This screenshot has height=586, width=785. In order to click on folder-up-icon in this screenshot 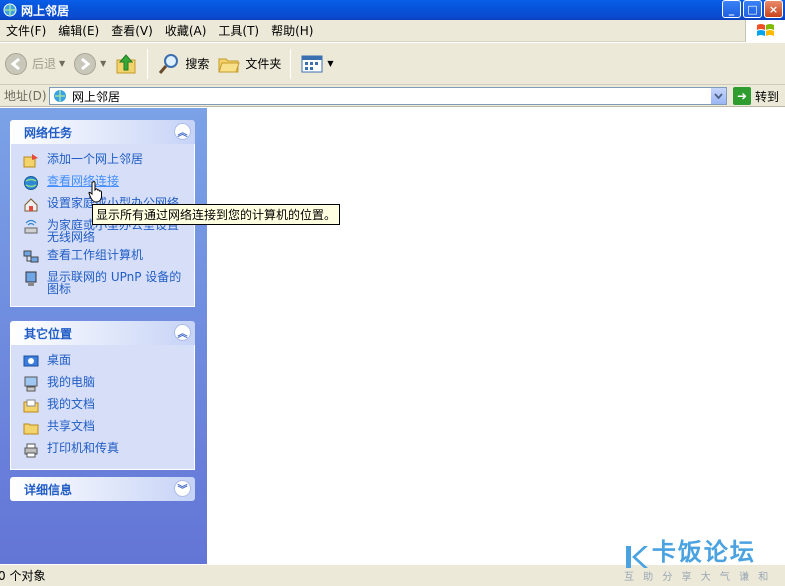, I will do `click(126, 63)`.